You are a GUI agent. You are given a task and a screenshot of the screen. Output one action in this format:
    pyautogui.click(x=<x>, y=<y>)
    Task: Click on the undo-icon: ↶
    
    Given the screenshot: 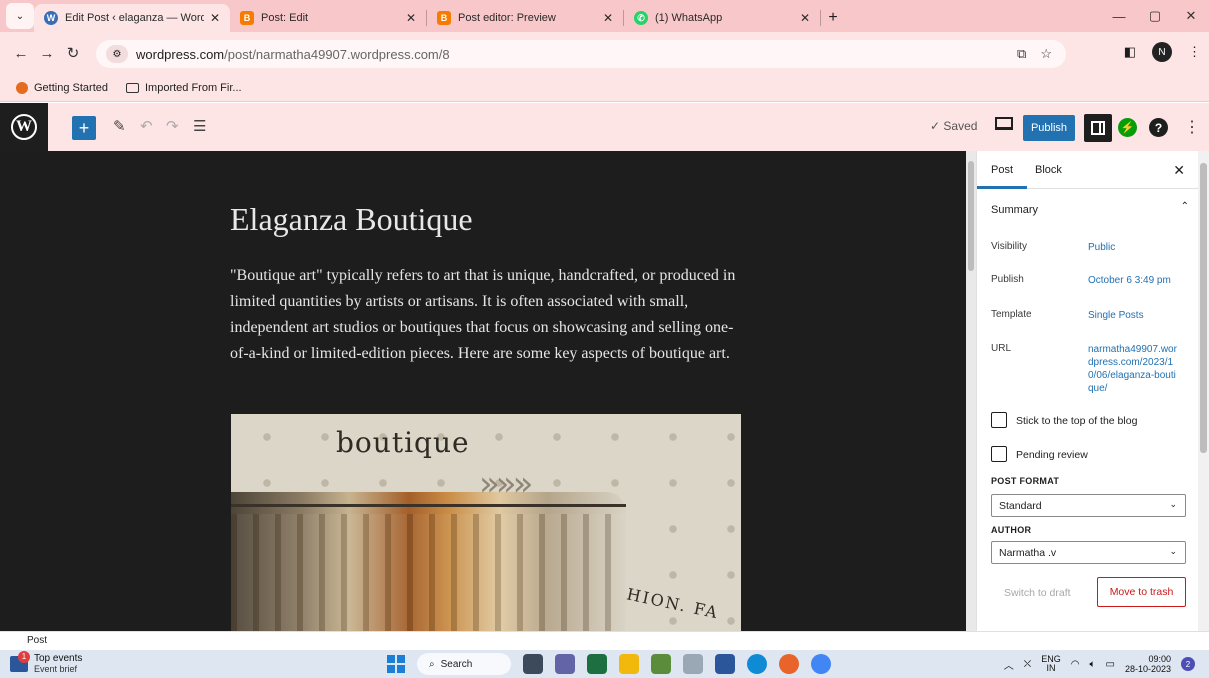 What is the action you would take?
    pyautogui.click(x=146, y=126)
    